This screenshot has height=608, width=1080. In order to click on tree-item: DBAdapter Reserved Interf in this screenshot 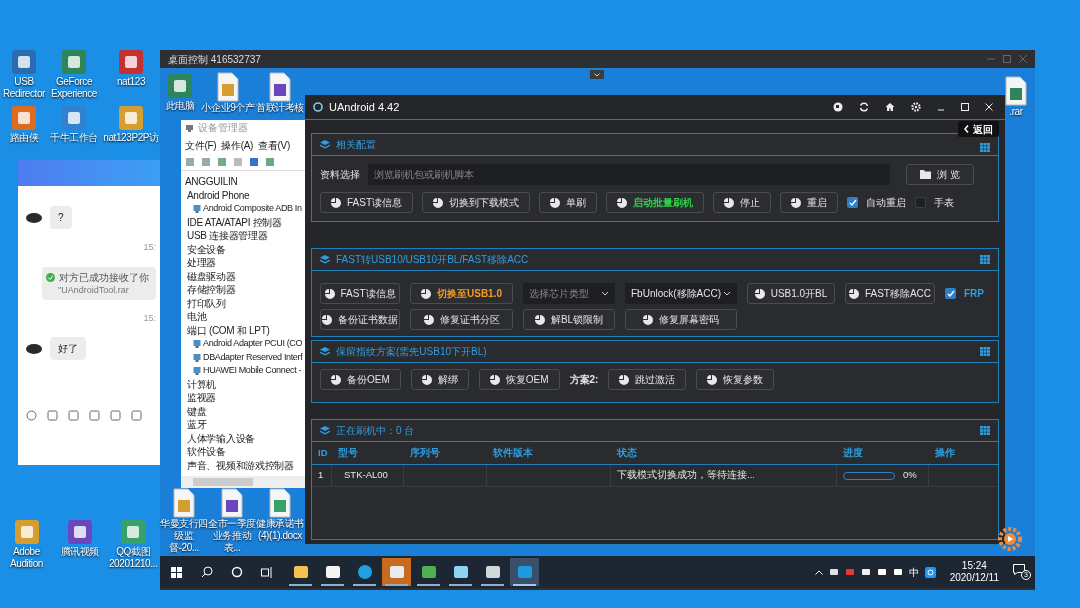, I will do `click(253, 357)`.